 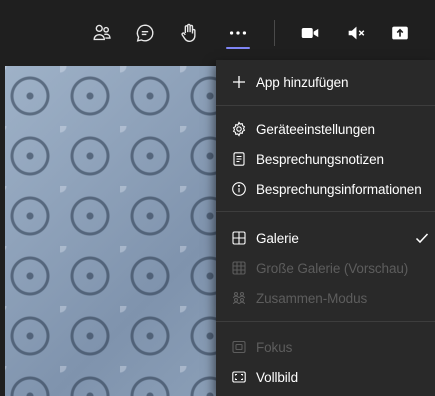 I want to click on menu-item-gallery: Galerie, so click(x=325, y=238).